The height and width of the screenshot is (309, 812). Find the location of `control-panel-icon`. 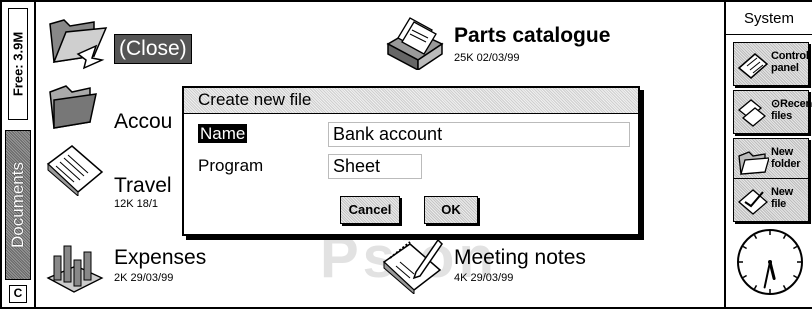

control-panel-icon is located at coordinates (753, 66).